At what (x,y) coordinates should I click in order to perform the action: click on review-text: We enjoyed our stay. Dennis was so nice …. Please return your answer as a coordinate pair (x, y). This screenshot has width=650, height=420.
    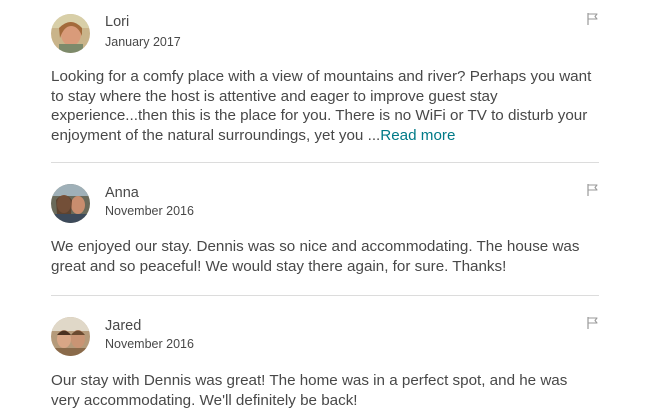
    Looking at the image, I should click on (315, 256).